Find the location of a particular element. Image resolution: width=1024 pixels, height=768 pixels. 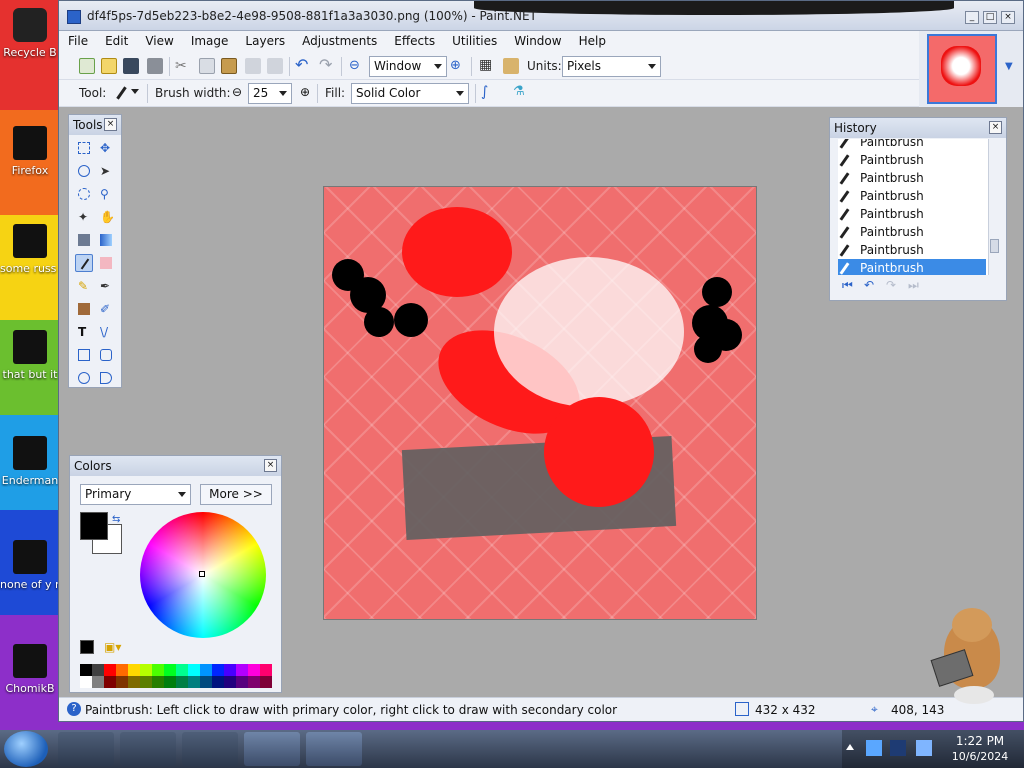

decrease-width-icon: ⊖ is located at coordinates (237, 93).